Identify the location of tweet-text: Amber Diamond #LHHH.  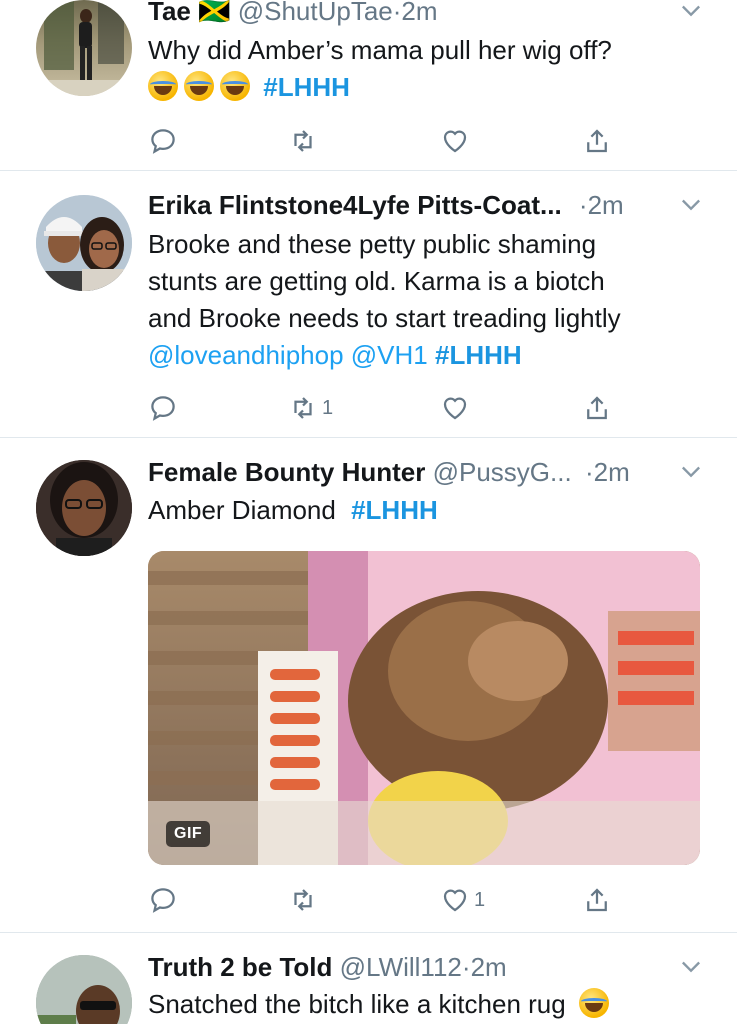
(428, 510).